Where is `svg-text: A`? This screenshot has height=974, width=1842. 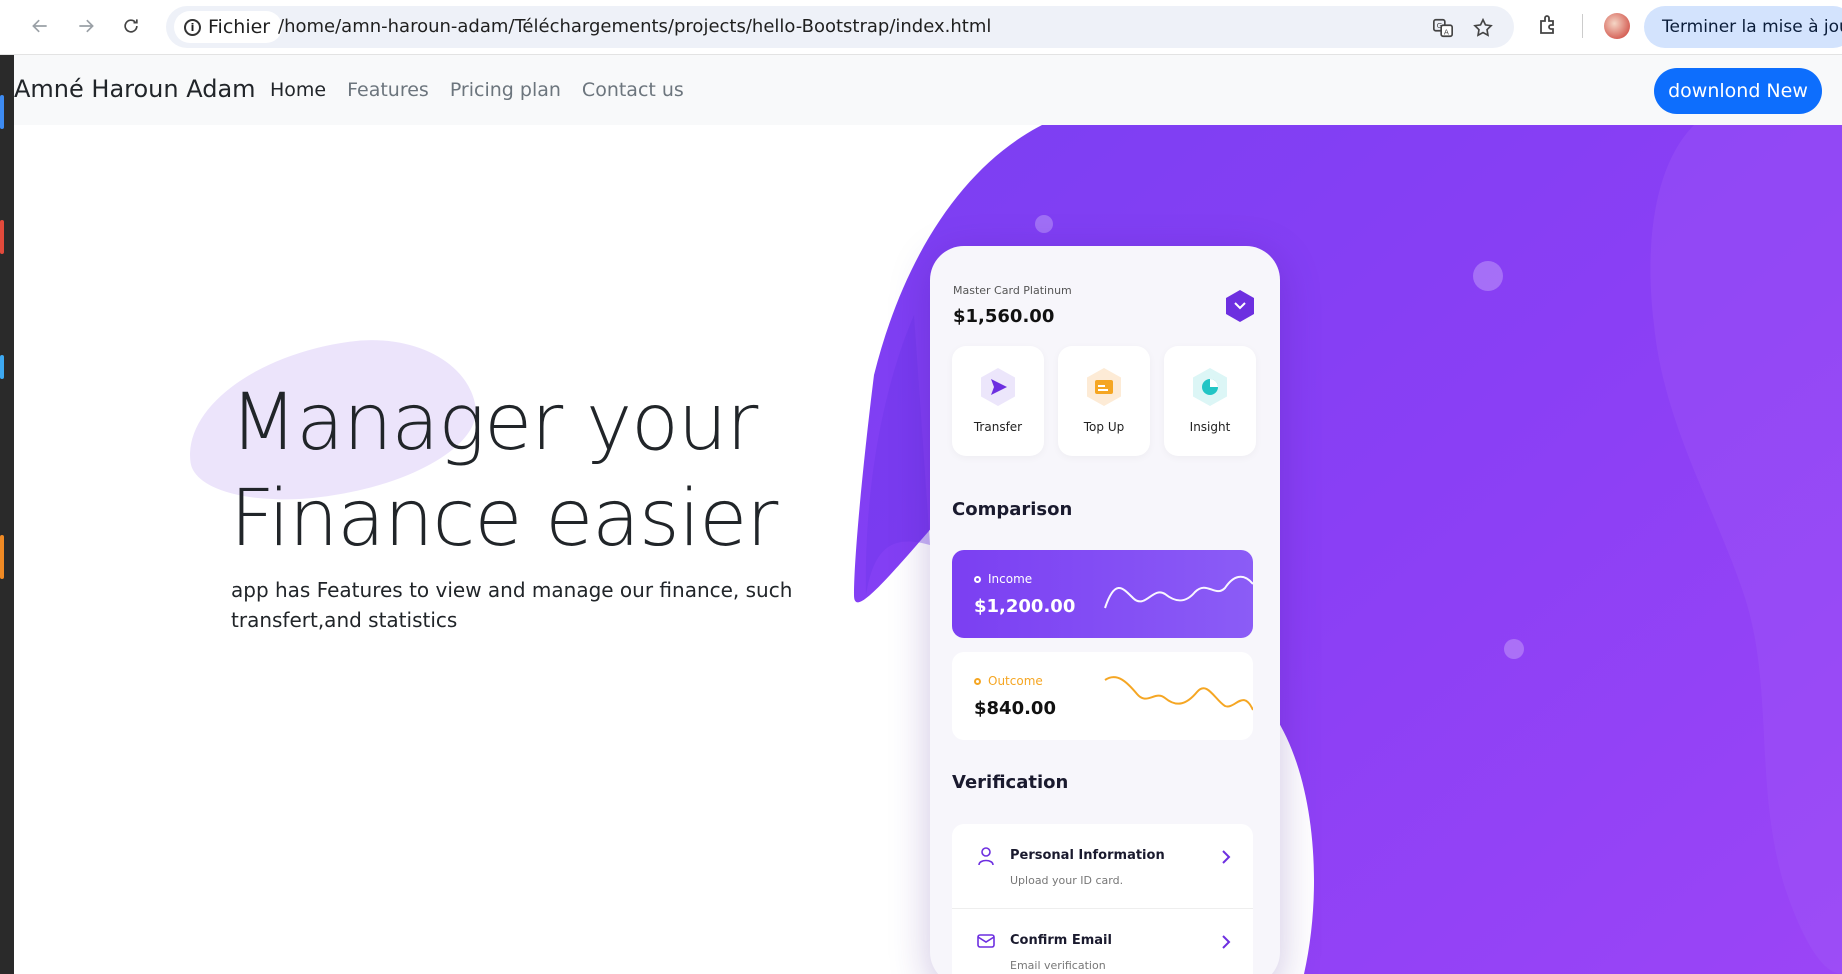 svg-text: A is located at coordinates (1446, 31).